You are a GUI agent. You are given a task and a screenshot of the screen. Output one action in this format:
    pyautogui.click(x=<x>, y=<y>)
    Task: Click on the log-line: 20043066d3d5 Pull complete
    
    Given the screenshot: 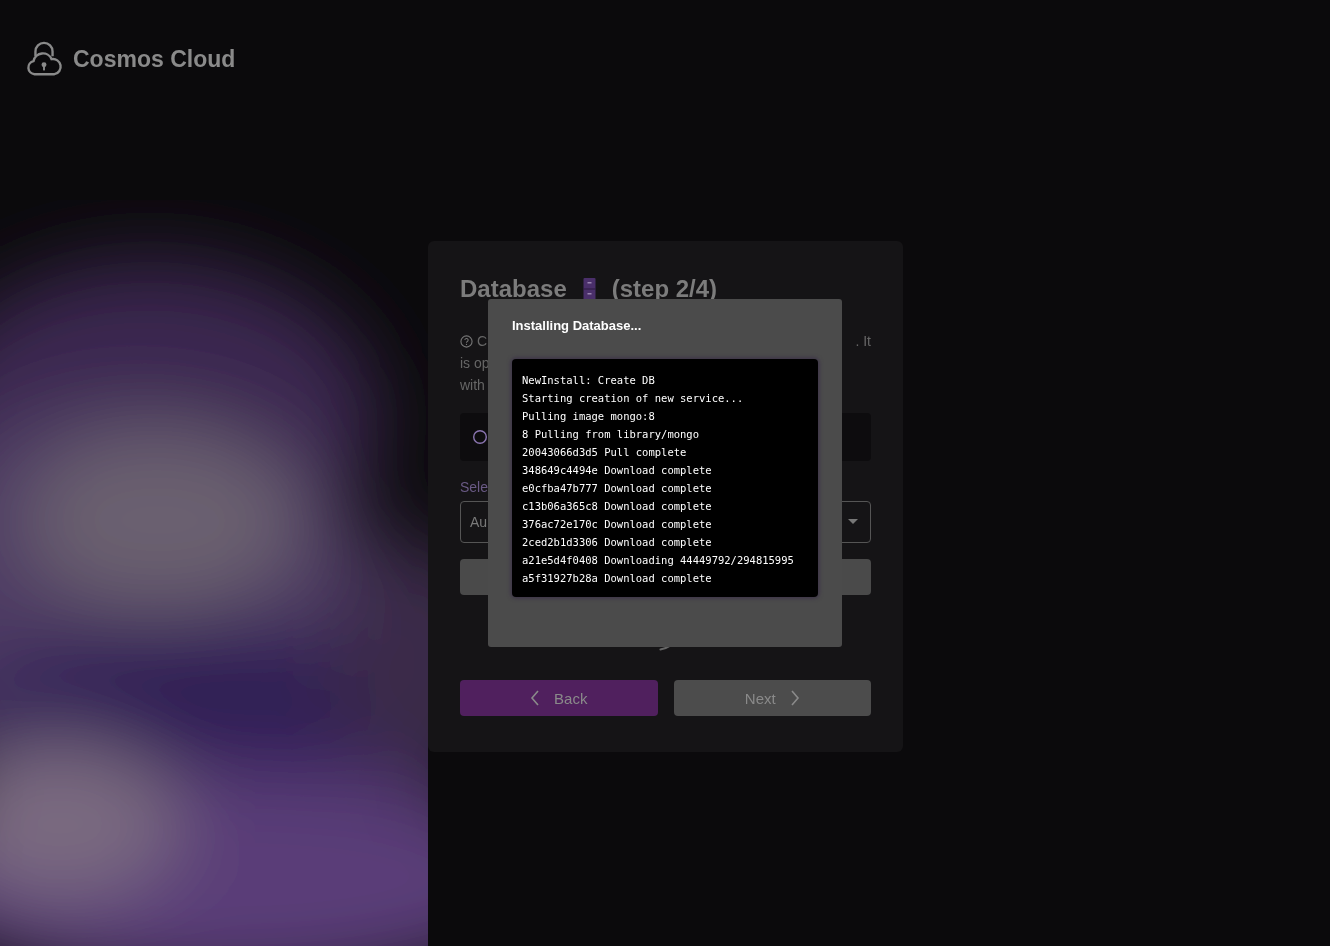 What is the action you would take?
    pyautogui.click(x=605, y=452)
    